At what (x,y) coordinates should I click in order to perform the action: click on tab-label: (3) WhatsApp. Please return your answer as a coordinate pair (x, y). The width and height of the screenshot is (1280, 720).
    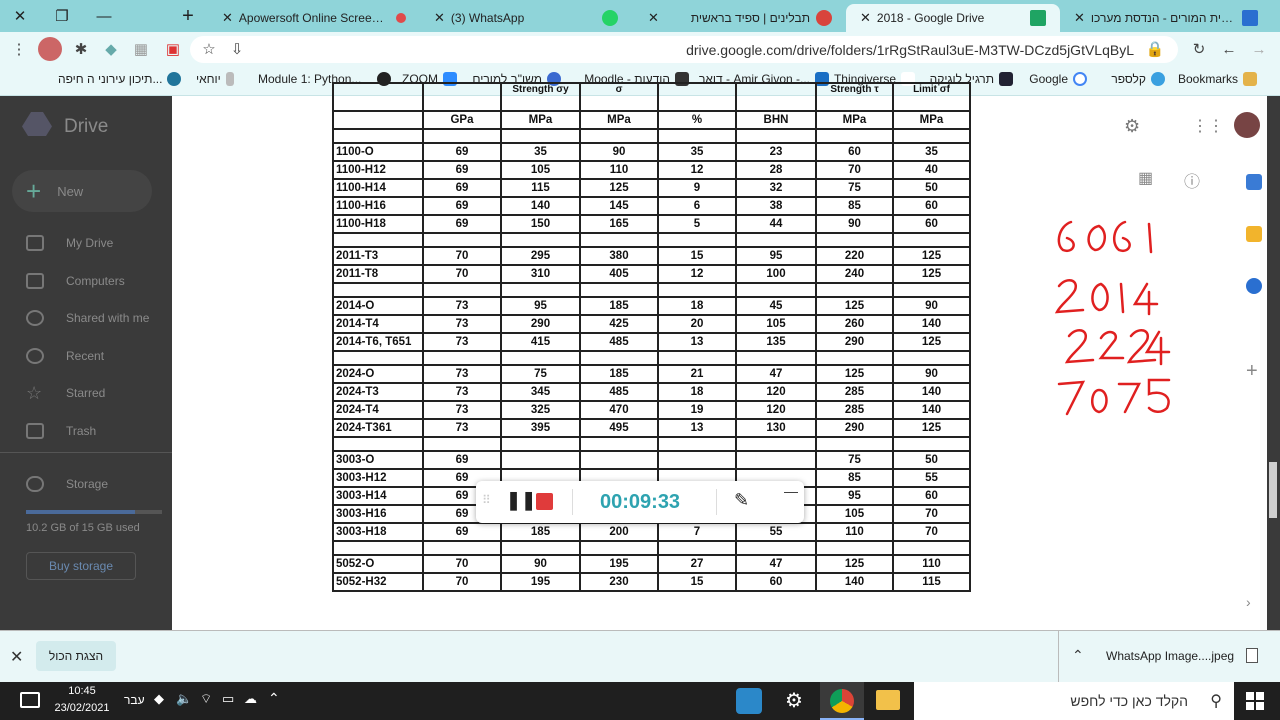
    Looking at the image, I should click on (487, 18).